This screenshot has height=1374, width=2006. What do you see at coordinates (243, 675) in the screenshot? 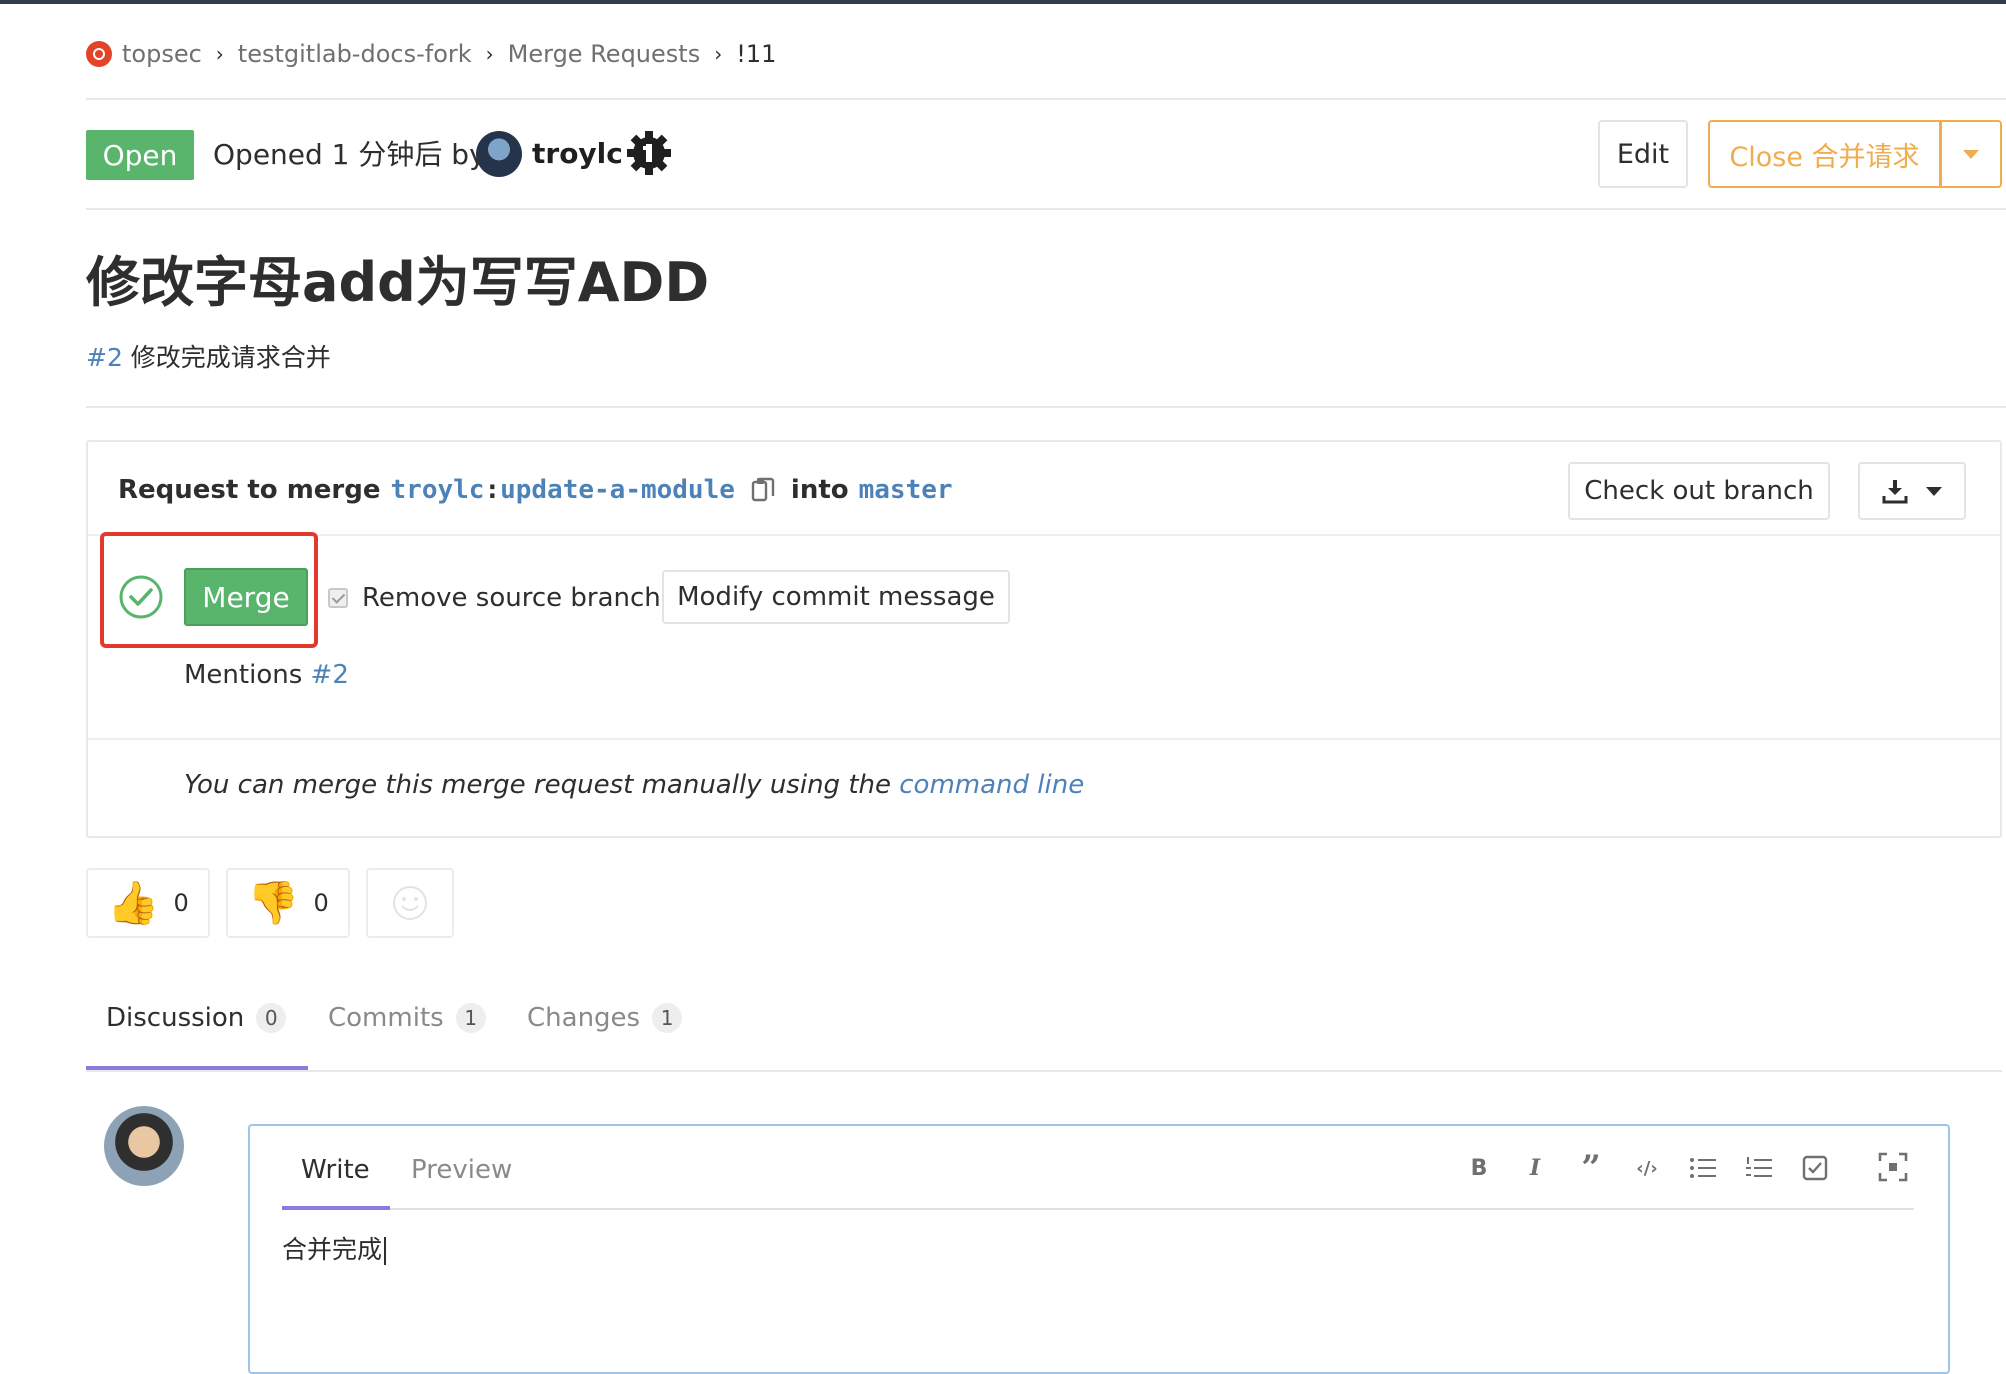
I see `mentions-label: Mentions` at bounding box center [243, 675].